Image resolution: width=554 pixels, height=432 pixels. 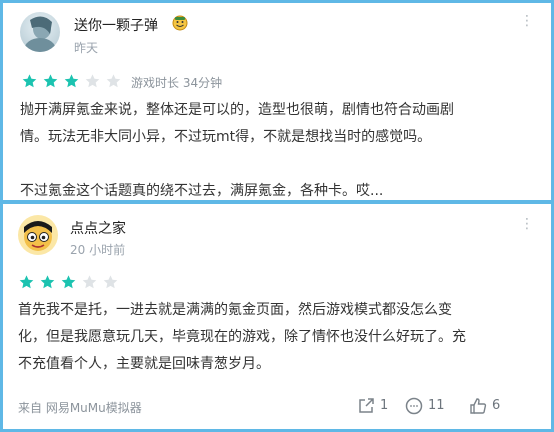 What do you see at coordinates (180, 23) in the screenshot?
I see `user-badge-icon` at bounding box center [180, 23].